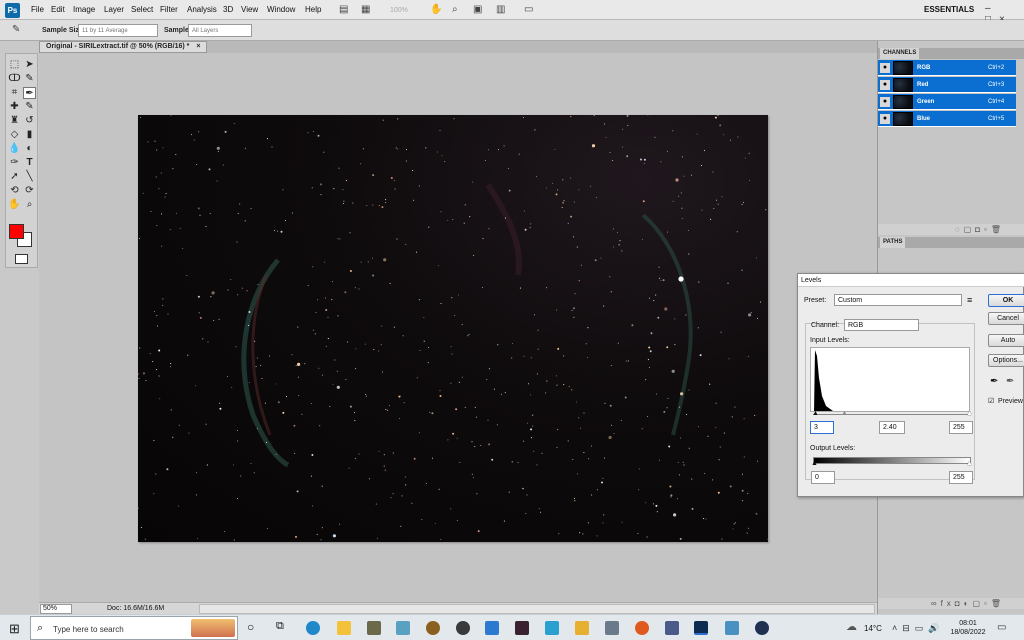  Describe the element at coordinates (343, 10) in the screenshot. I see `bridge-icon: ▤` at that location.